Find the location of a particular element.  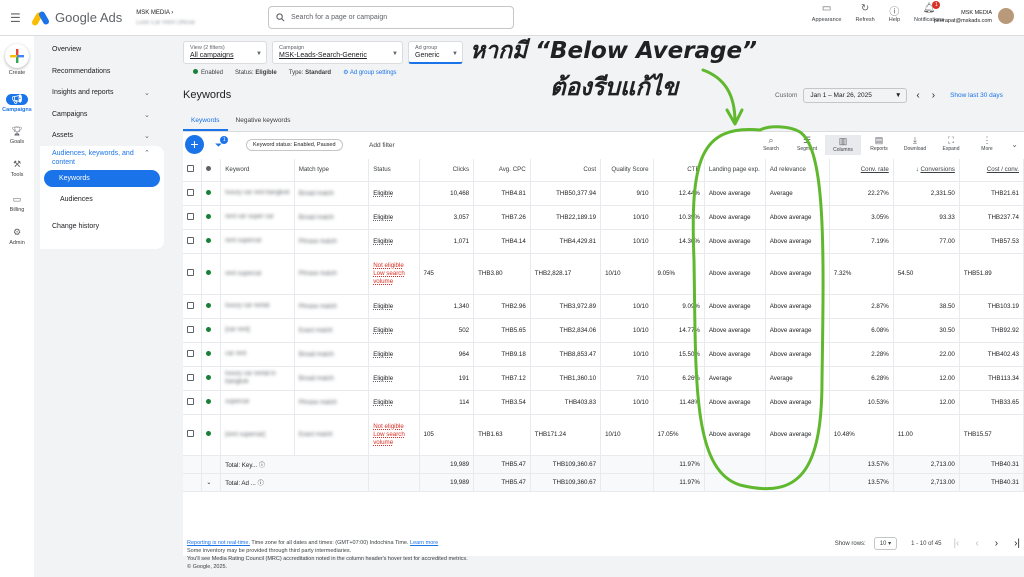

reporting-link: Reporting is not real-time. is located at coordinates (218, 543).